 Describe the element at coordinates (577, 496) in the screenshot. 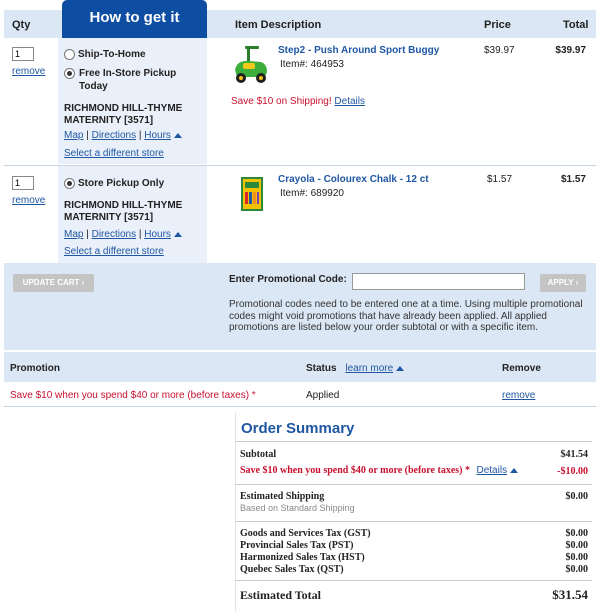

I see `shipping-value: $0.00` at that location.